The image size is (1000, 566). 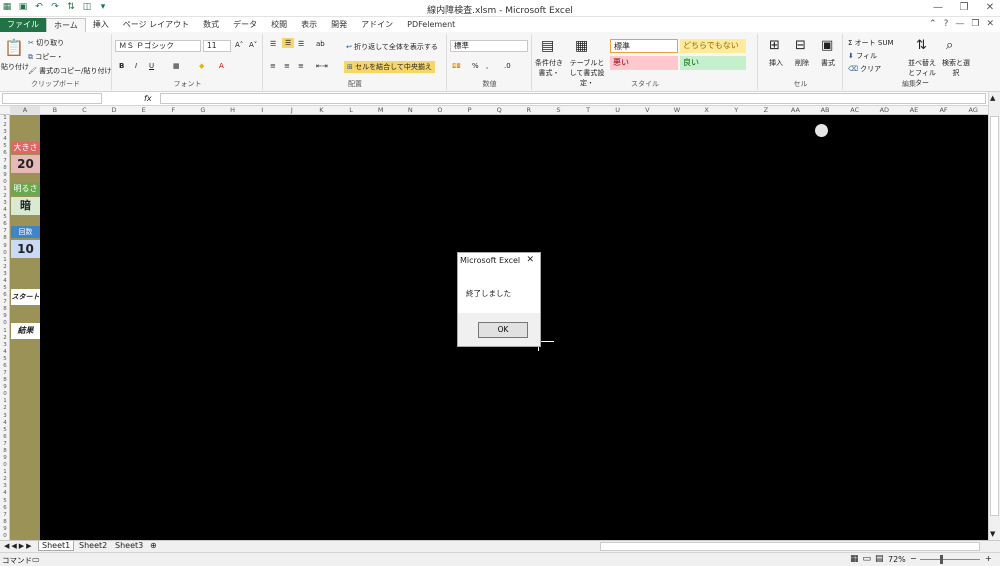 What do you see at coordinates (499, 110) in the screenshot?
I see `column-header-Q: Q` at bounding box center [499, 110].